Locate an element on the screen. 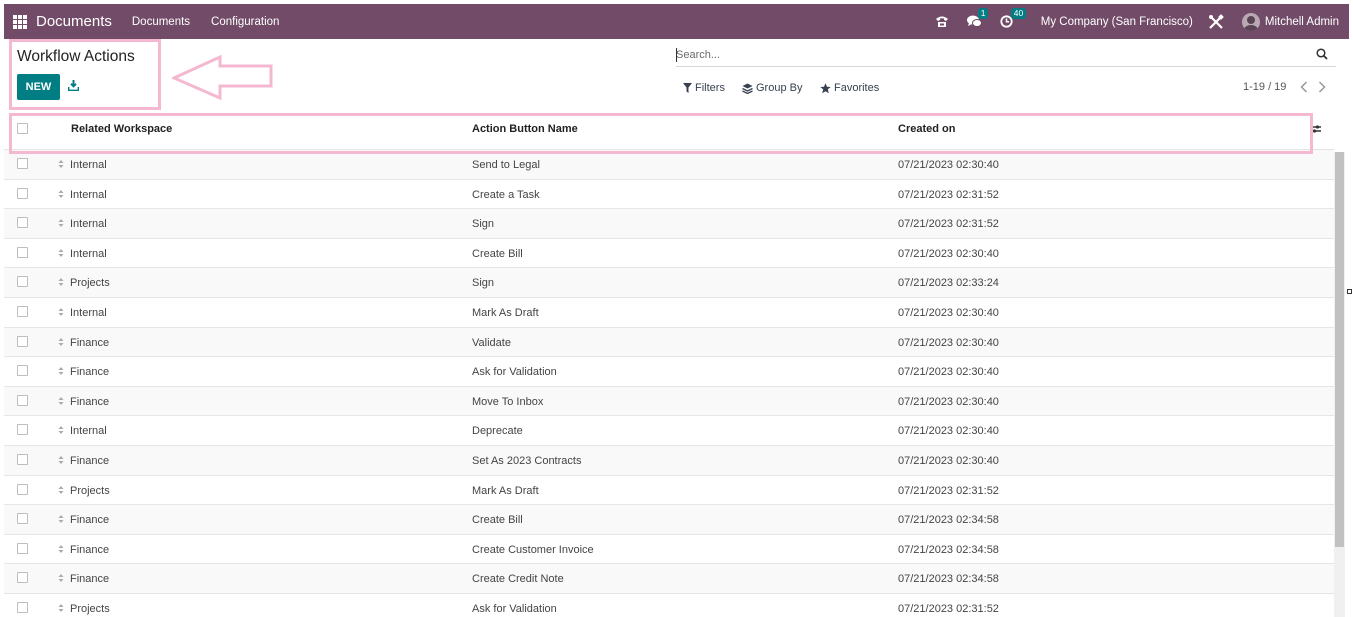 This screenshot has width=1353, height=617. pager-next-icon is located at coordinates (1322, 88).